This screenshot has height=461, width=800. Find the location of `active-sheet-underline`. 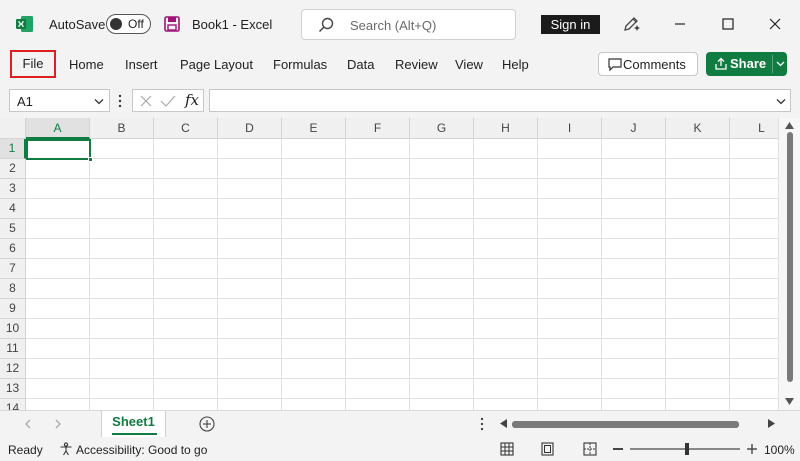

active-sheet-underline is located at coordinates (134, 434).